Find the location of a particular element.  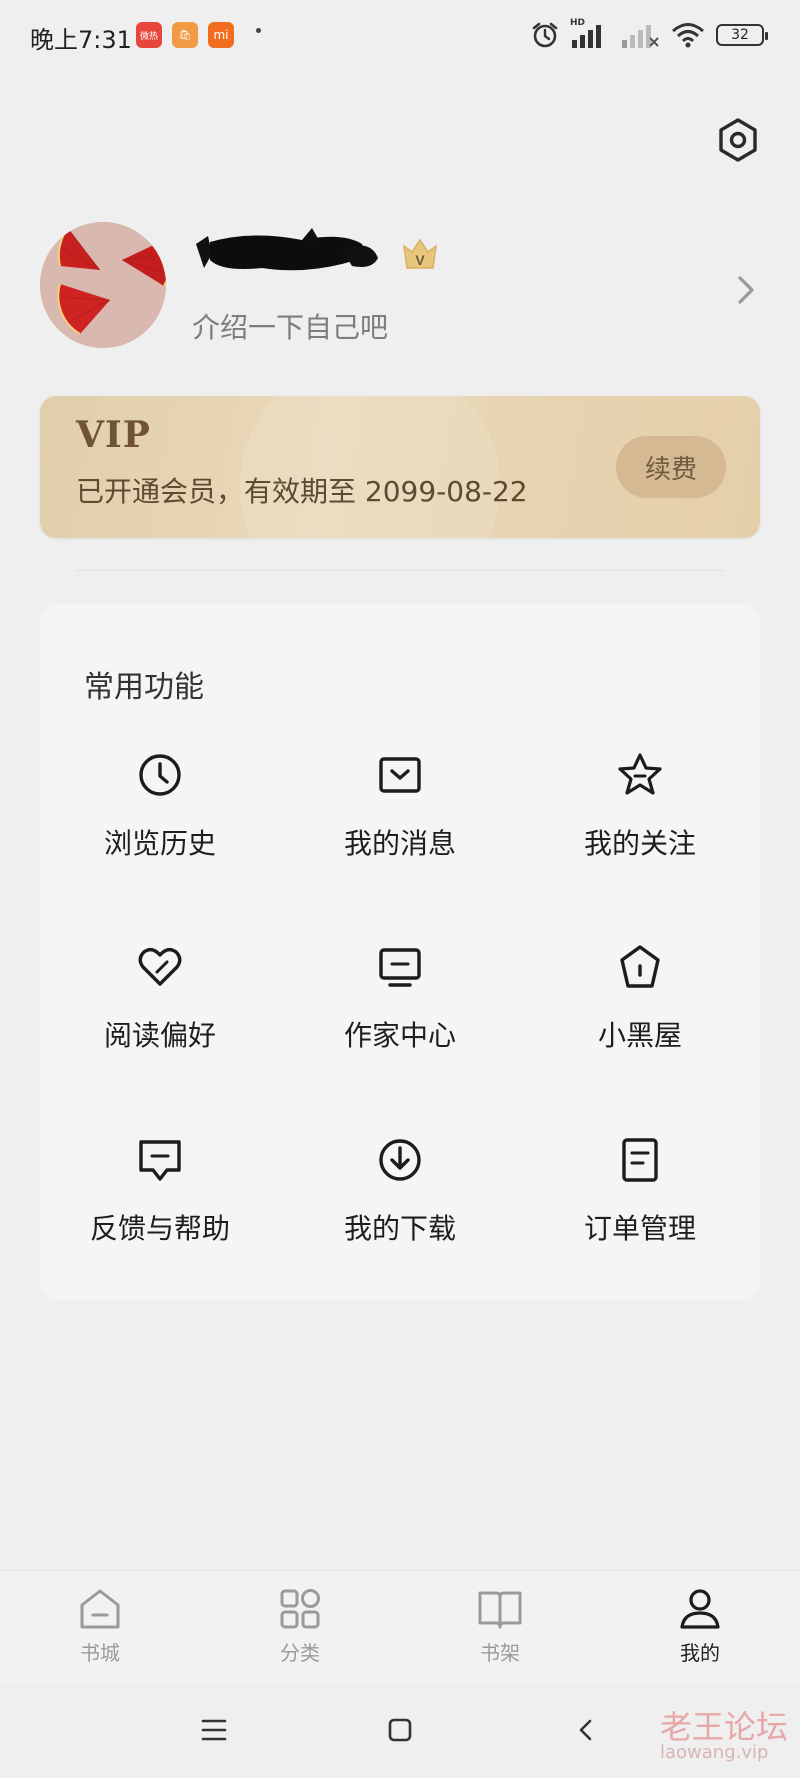

feature-label: 反馈与帮助 is located at coordinates (159, 1228).